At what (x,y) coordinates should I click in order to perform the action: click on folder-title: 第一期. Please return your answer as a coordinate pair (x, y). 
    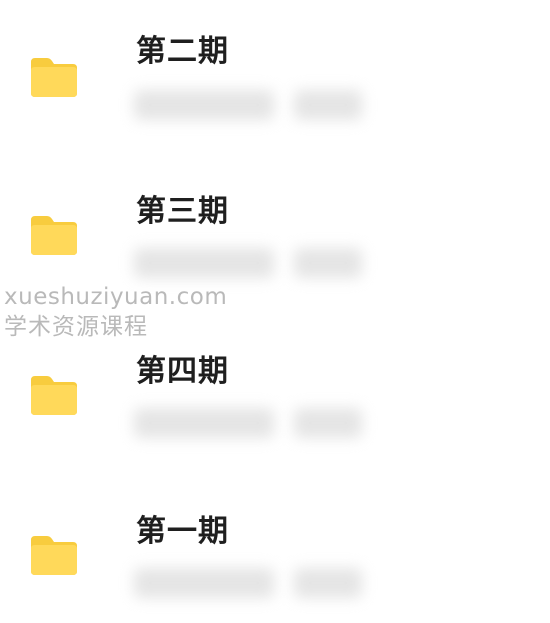
    Looking at the image, I should click on (182, 531).